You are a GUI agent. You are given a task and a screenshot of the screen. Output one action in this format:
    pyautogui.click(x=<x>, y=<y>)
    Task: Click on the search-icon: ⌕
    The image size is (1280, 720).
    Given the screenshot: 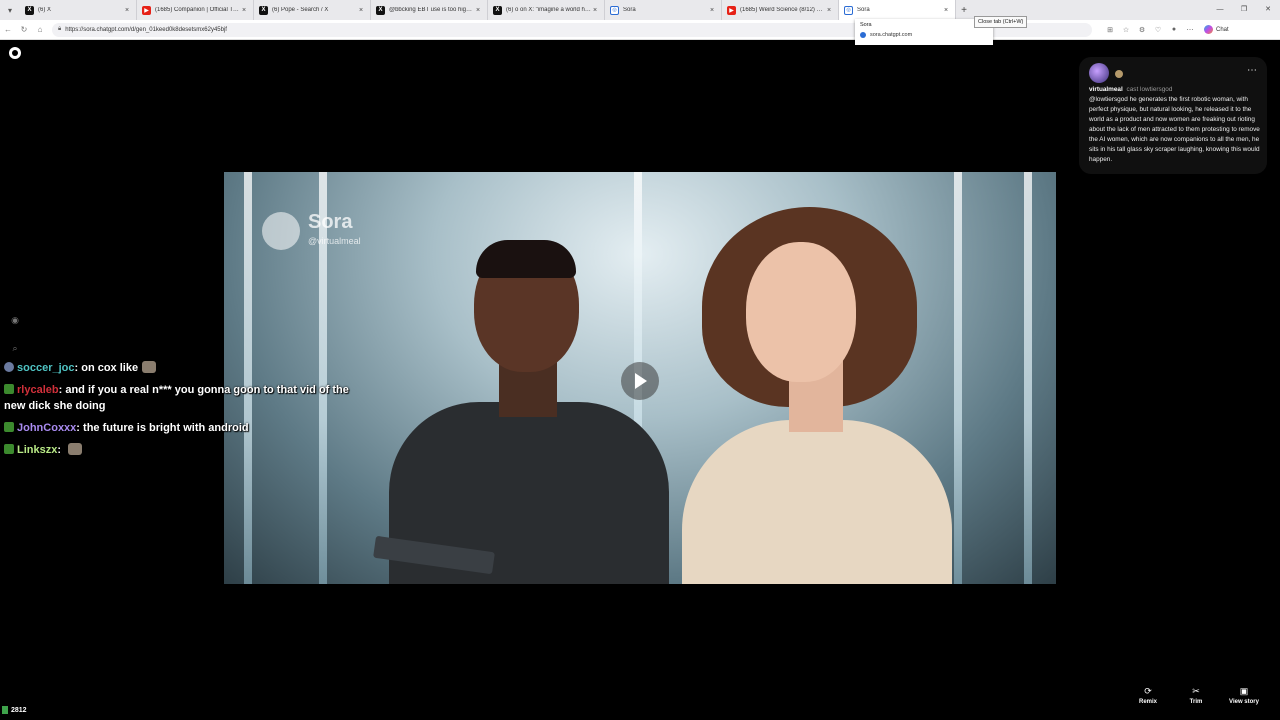 What is the action you would take?
    pyautogui.click(x=15, y=348)
    